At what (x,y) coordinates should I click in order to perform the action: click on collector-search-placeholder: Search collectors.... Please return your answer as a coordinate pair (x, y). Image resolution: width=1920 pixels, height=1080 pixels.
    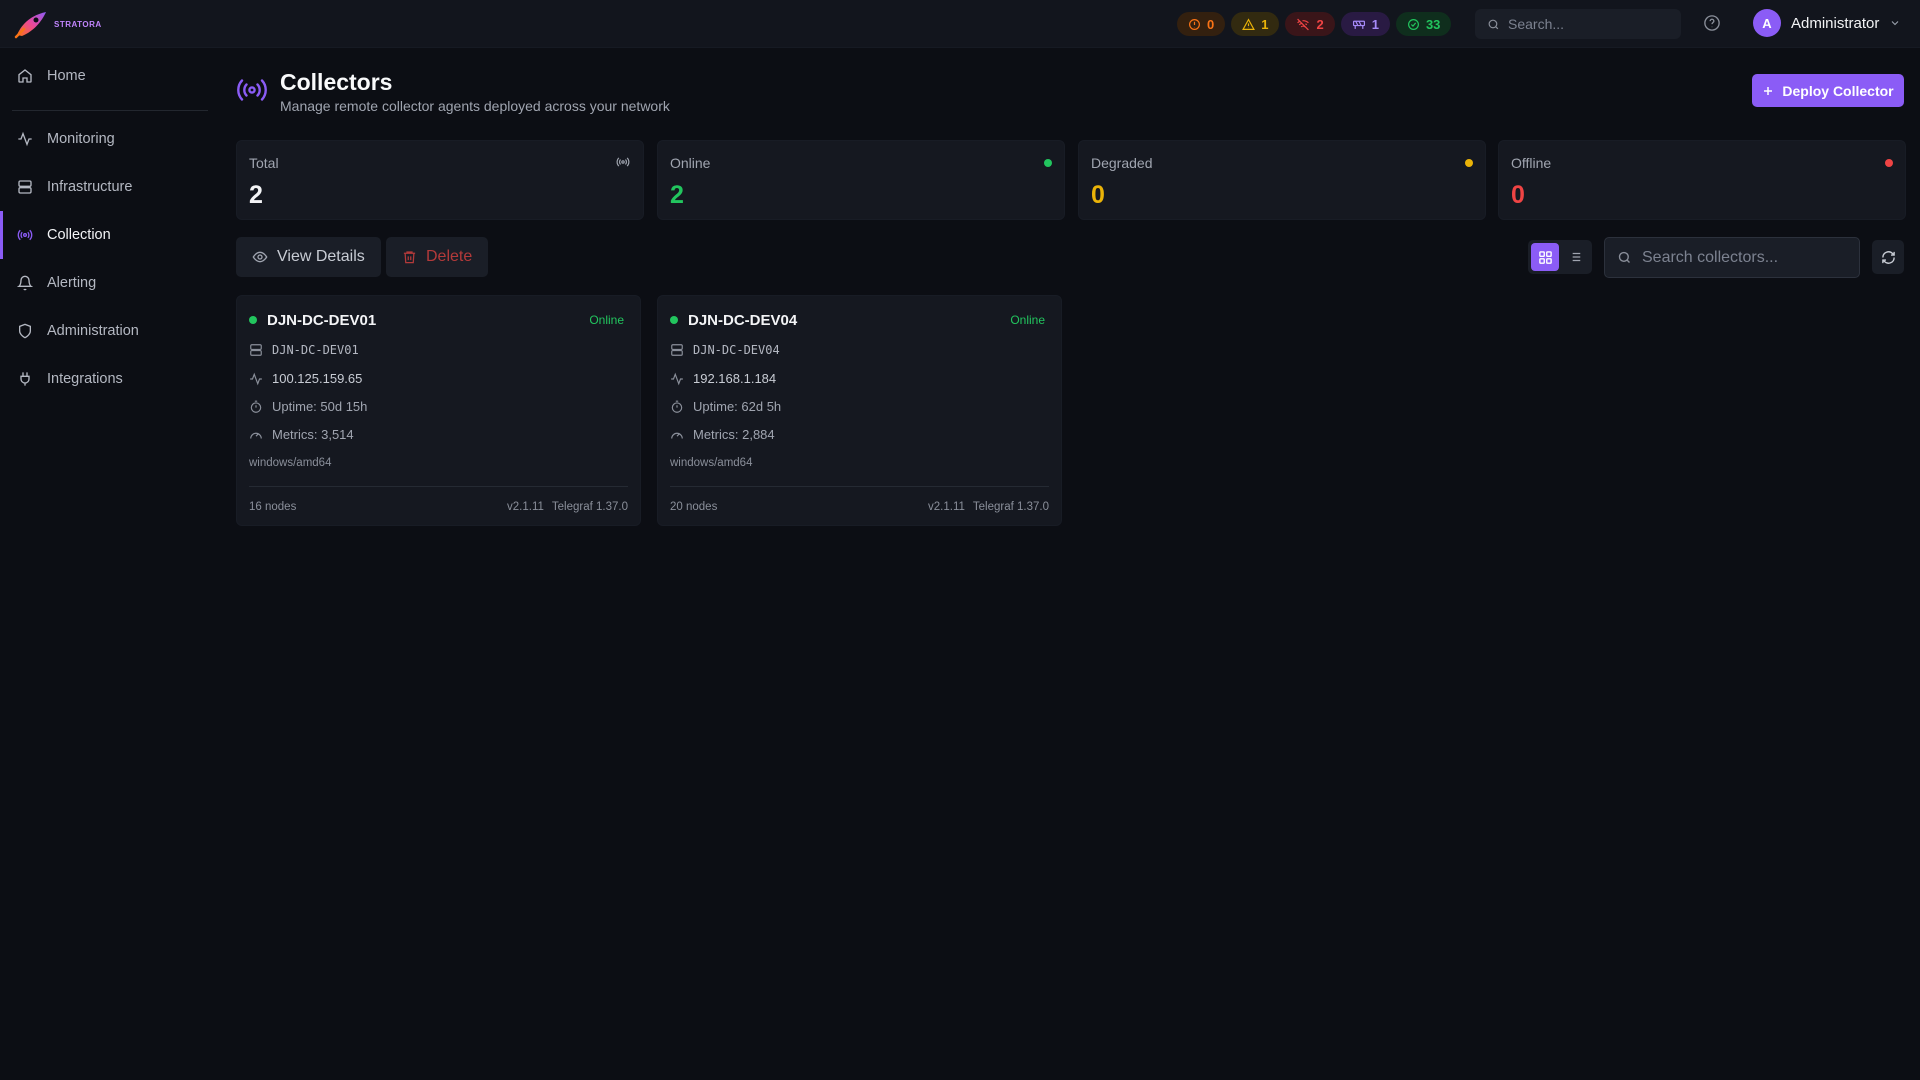
    Looking at the image, I should click on (1710, 257).